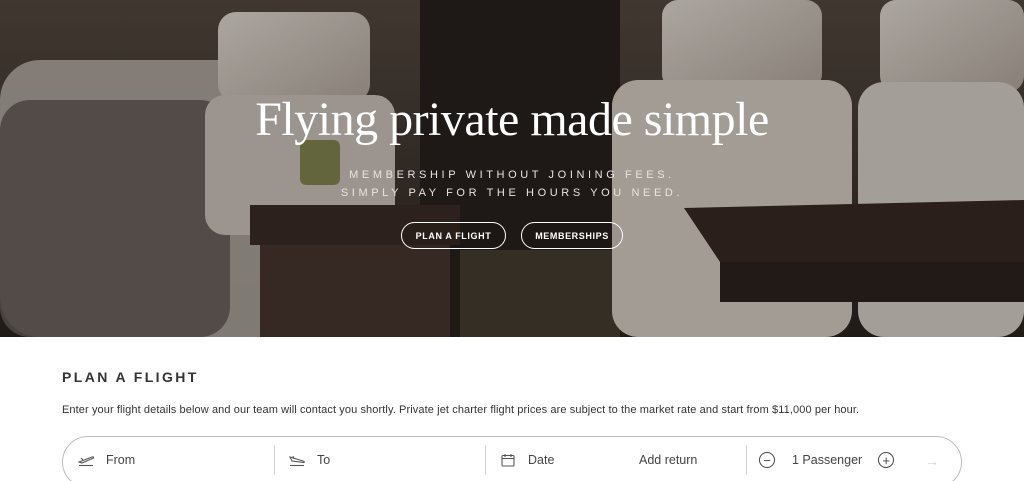 Image resolution: width=1024 pixels, height=481 pixels. I want to click on plus-circle-icon: +, so click(886, 460).